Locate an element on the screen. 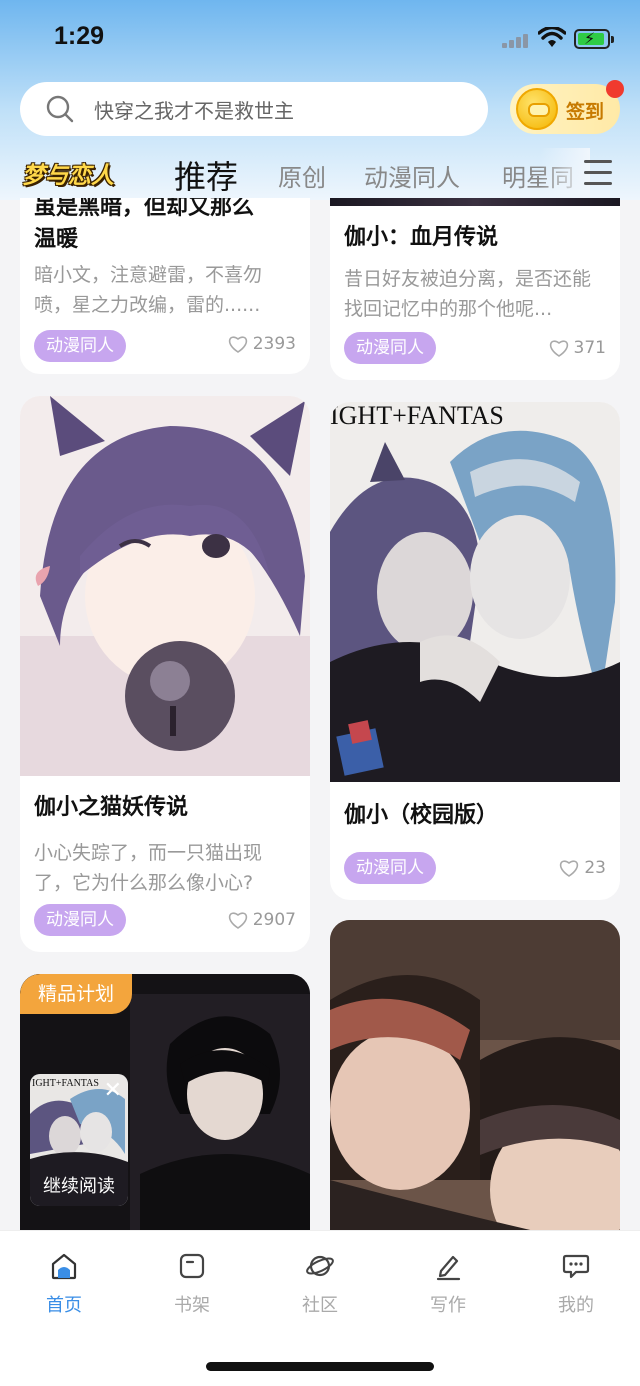 Image resolution: width=640 pixels, height=1386 pixels. checkin-label: 签到 is located at coordinates (585, 112).